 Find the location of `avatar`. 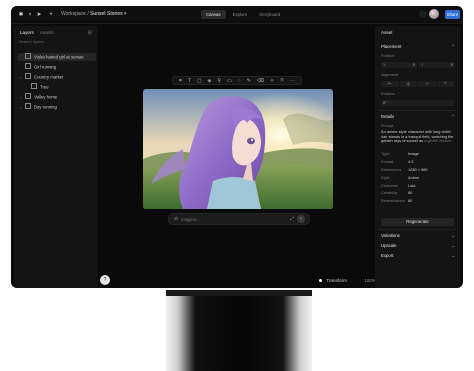

avatar is located at coordinates (434, 14).